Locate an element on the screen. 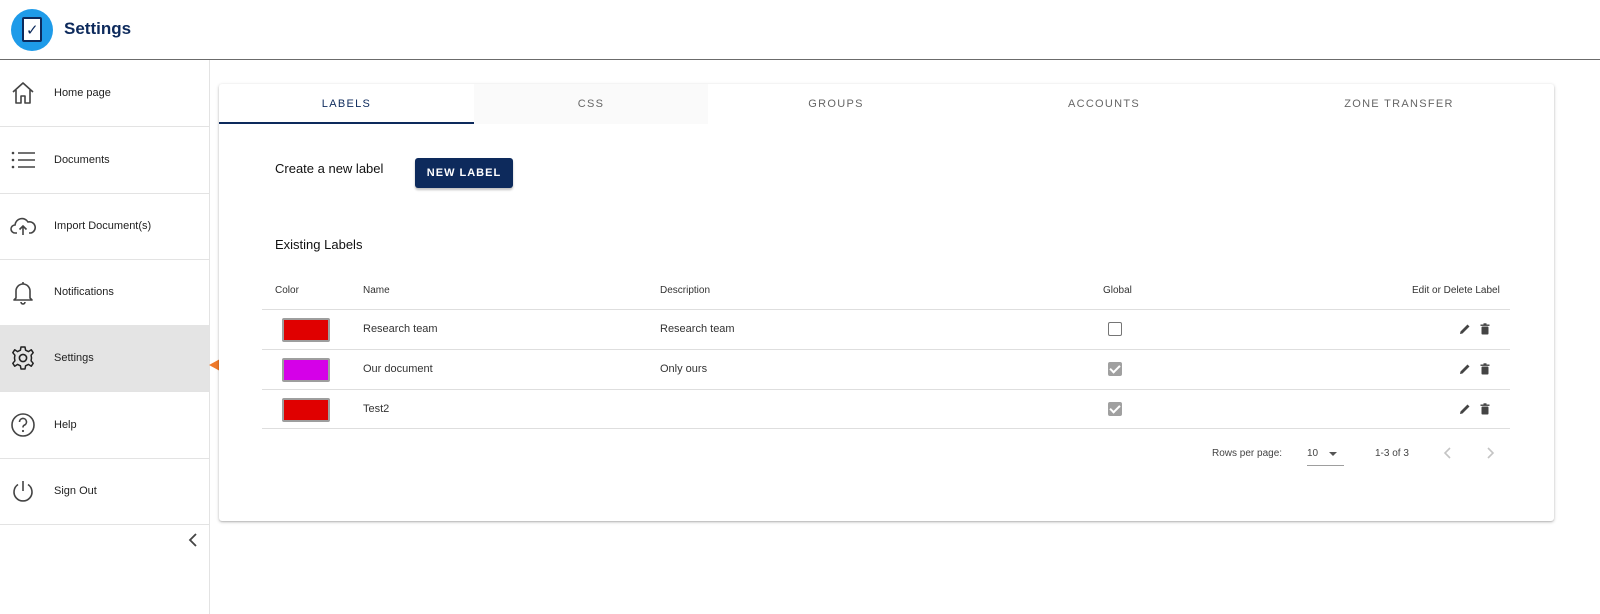 Image resolution: width=1600 pixels, height=614 pixels. app-logo: ✓ is located at coordinates (32, 30).